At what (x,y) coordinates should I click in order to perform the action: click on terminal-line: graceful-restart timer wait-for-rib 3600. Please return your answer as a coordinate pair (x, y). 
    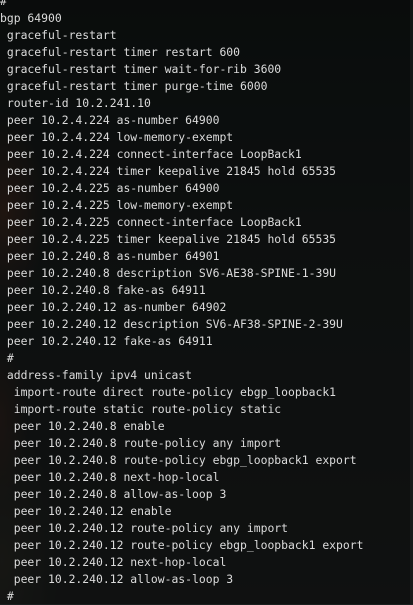
    Looking at the image, I should click on (141, 69).